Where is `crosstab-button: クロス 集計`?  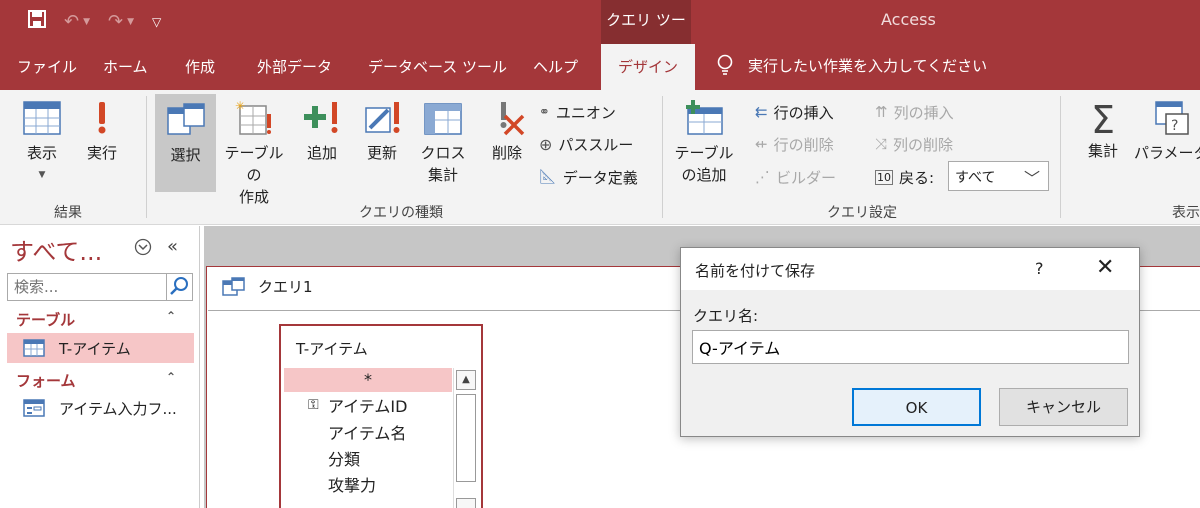
crosstab-button: クロス 集計 is located at coordinates (443, 145).